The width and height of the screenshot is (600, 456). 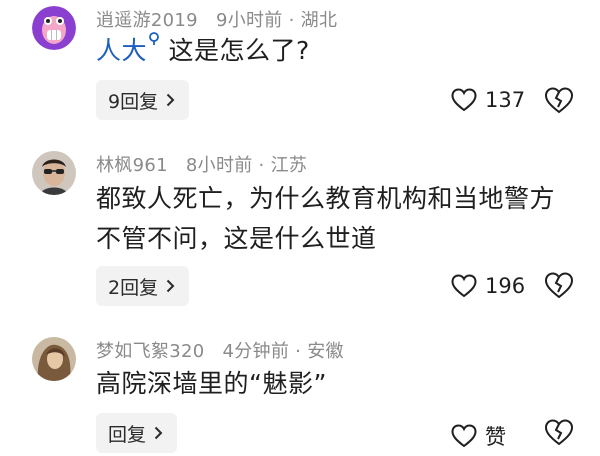 What do you see at coordinates (256, 351) in the screenshot?
I see `timestamp: 4分钟前` at bounding box center [256, 351].